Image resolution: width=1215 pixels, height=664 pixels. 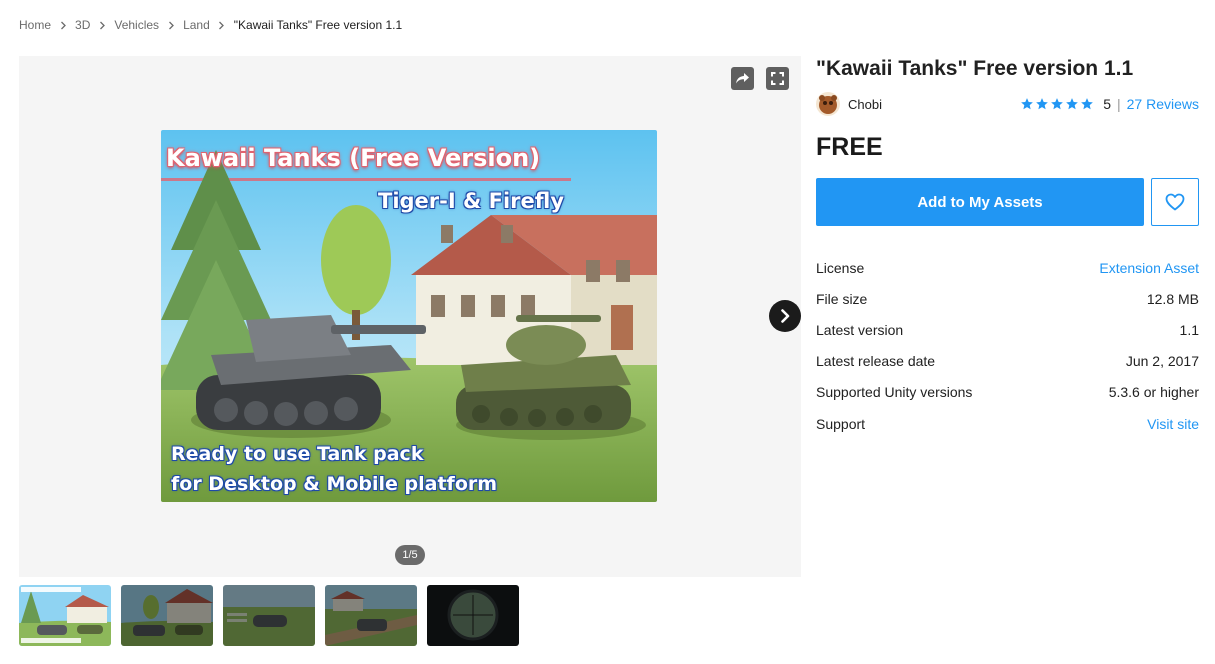 What do you see at coordinates (196, 25) in the screenshot?
I see `breadcrumb-land: Land` at bounding box center [196, 25].